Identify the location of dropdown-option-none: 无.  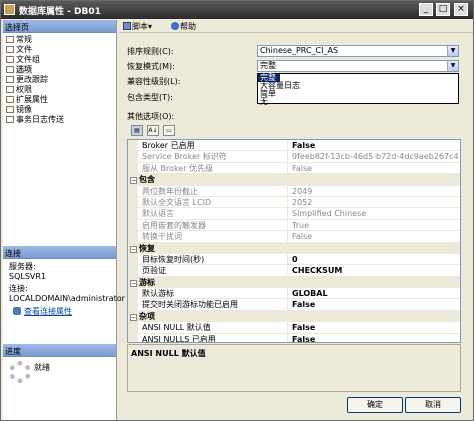
(358, 102).